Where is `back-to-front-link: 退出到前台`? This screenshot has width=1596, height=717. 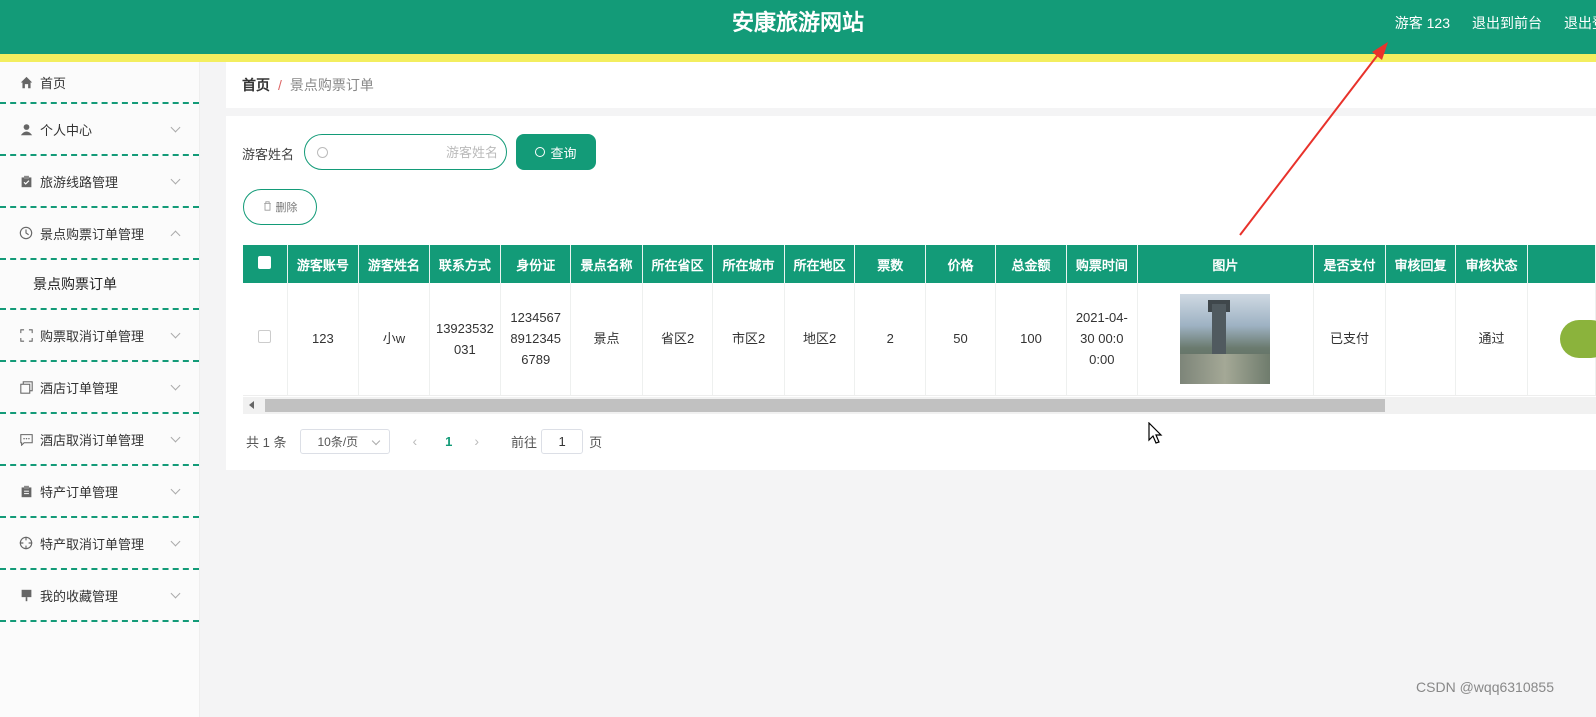
back-to-front-link: 退出到前台 is located at coordinates (1507, 23).